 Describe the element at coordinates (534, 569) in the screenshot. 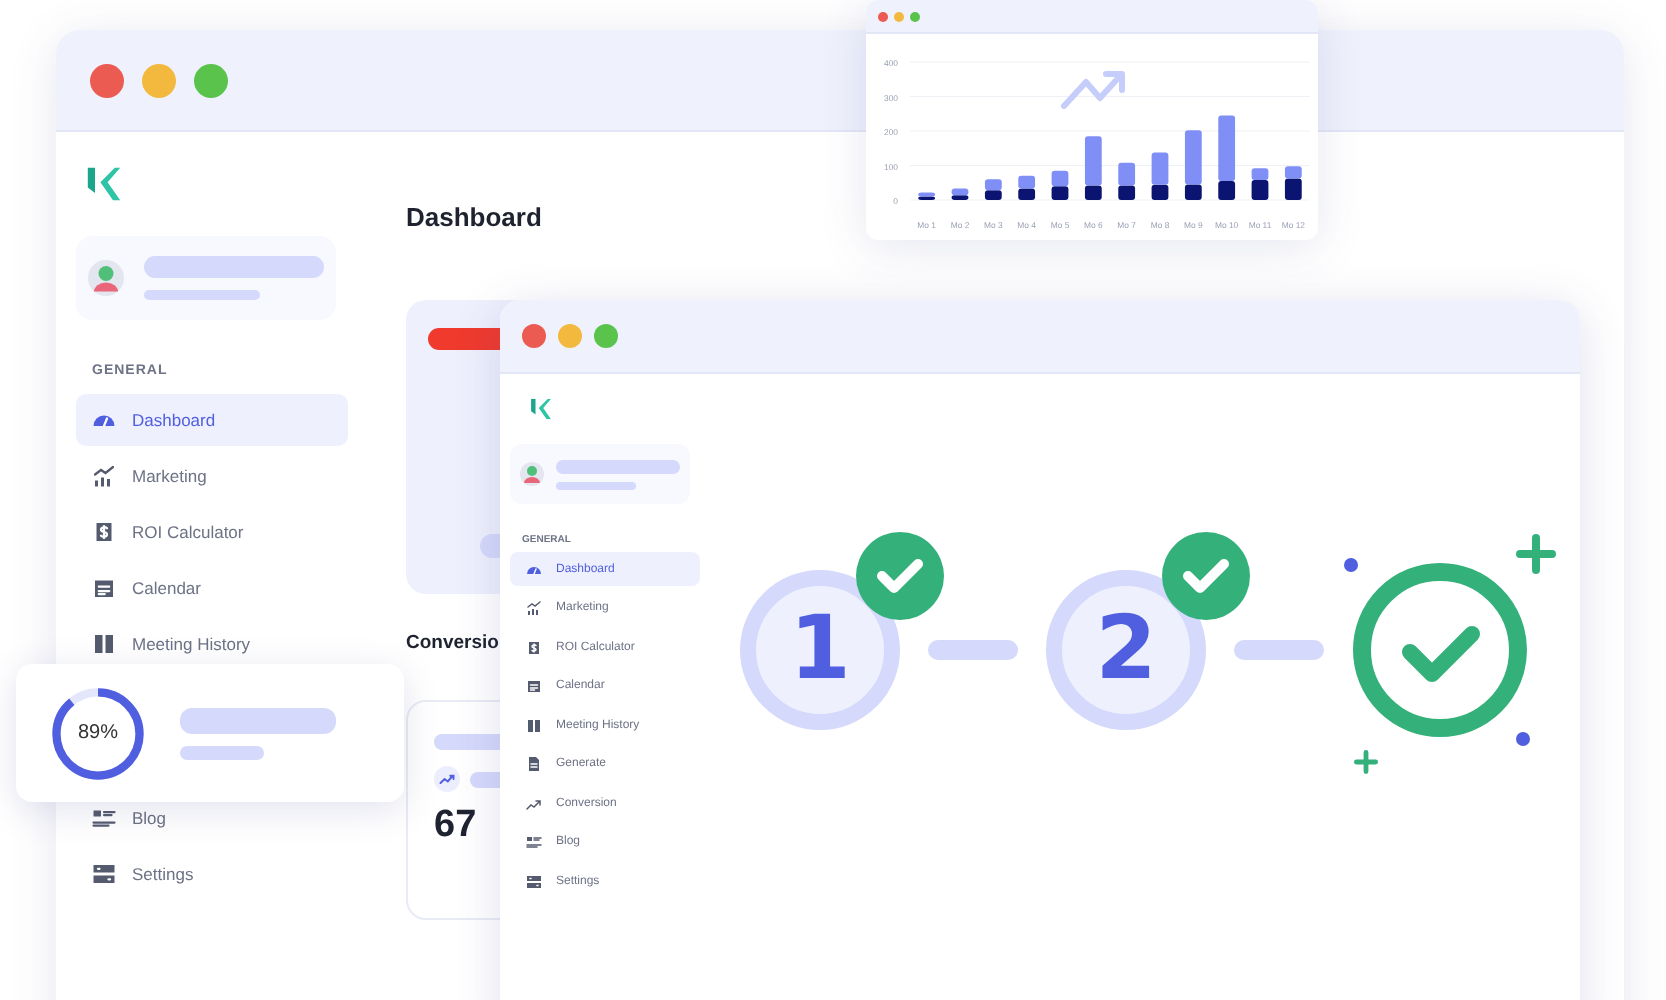

I see `gauge-icon` at that location.